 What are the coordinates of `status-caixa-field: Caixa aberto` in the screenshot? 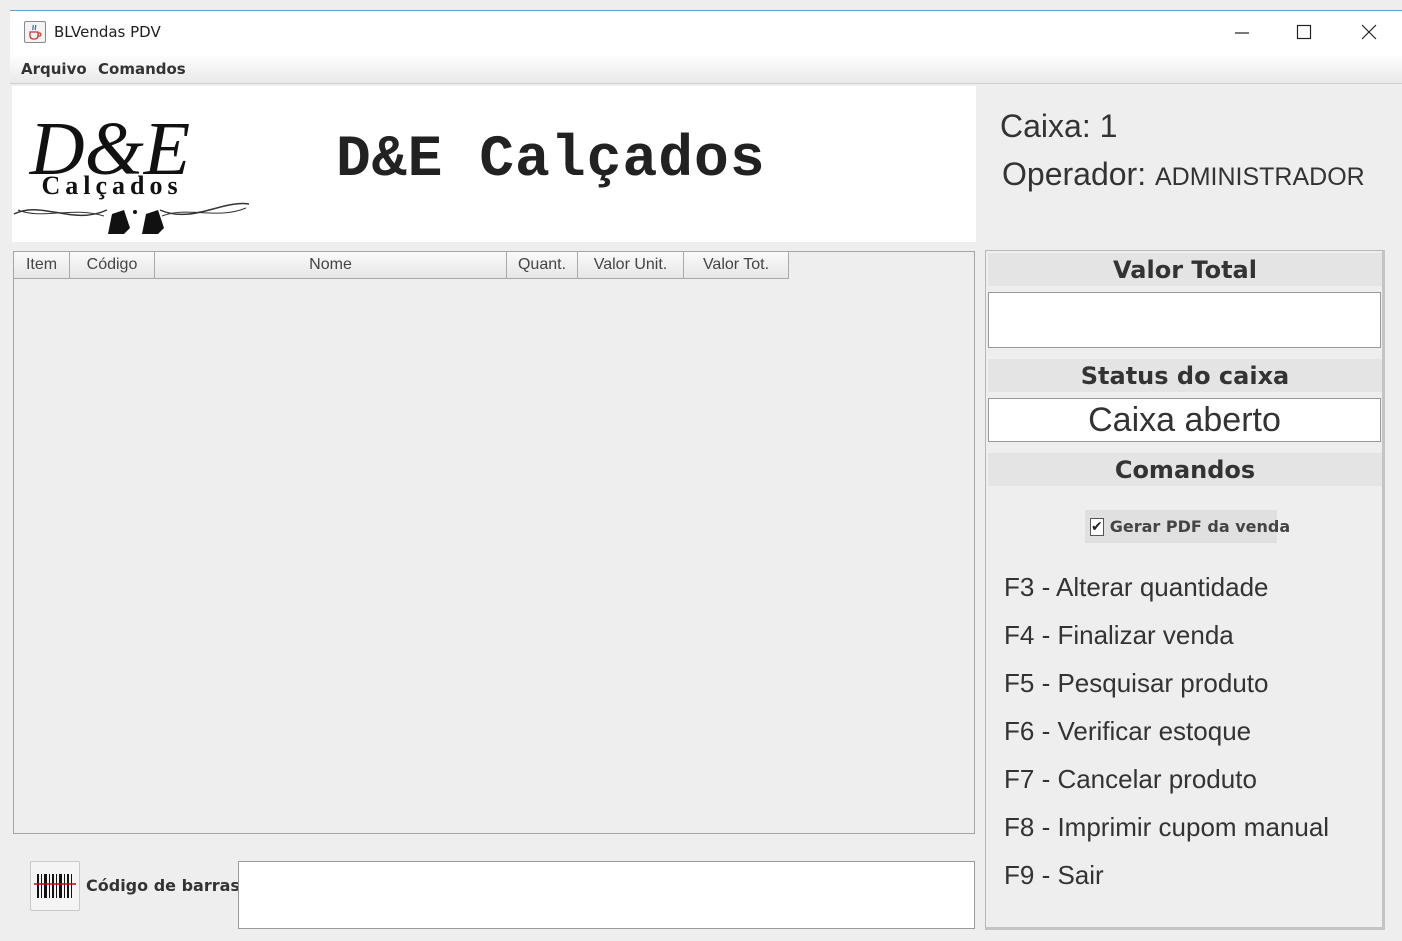 It's located at (1184, 420).